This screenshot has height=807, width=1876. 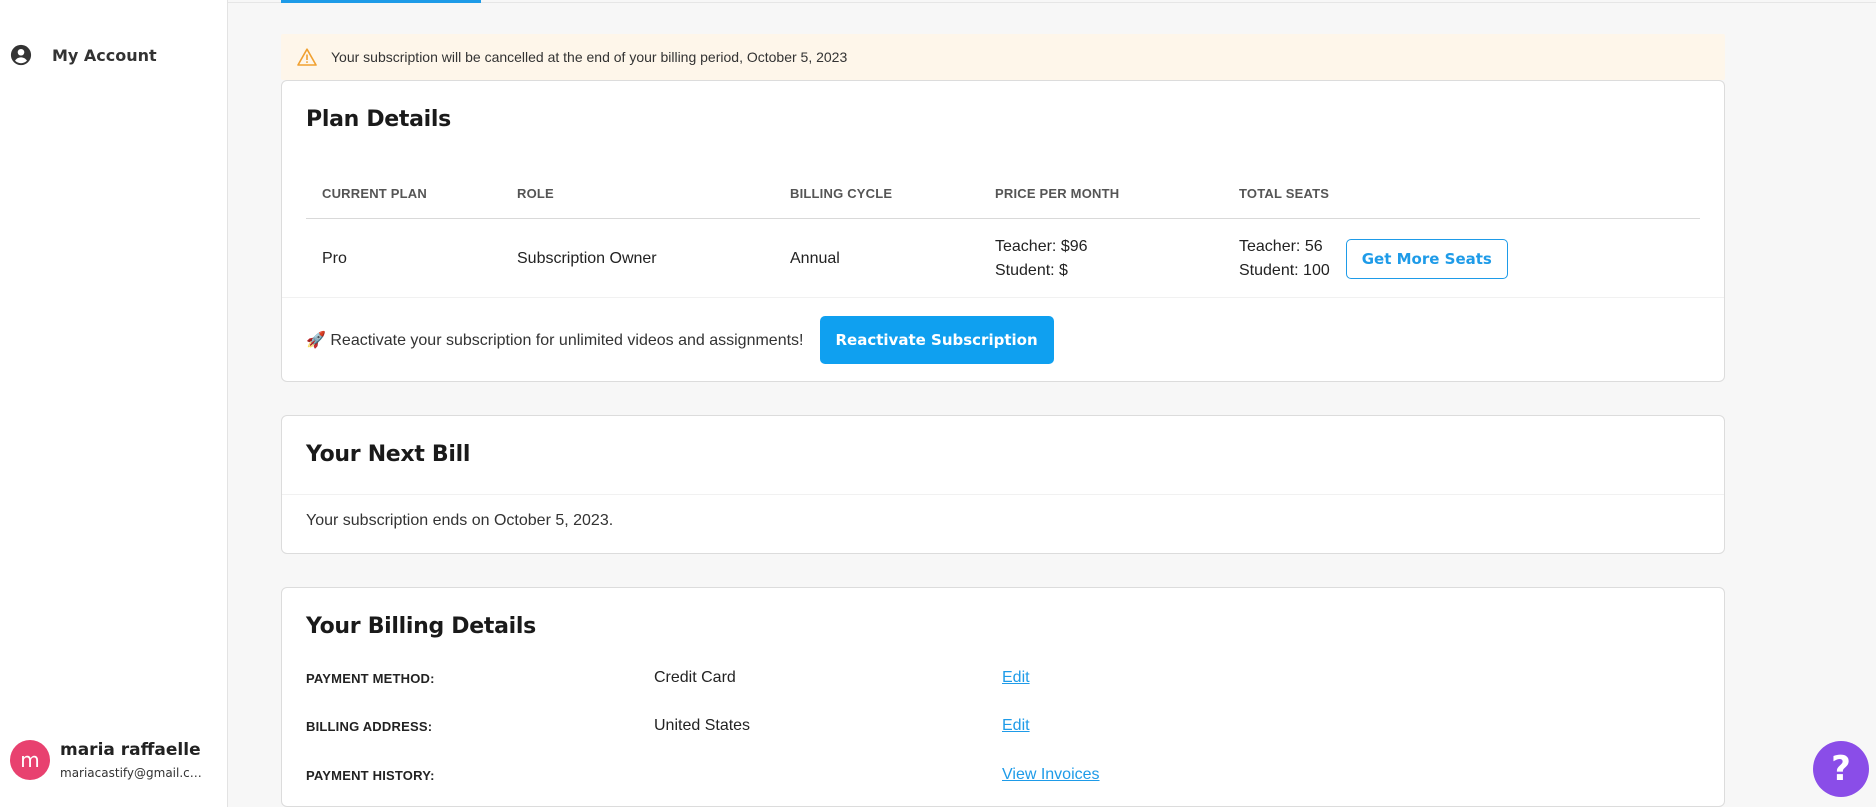 I want to click on header-price-per-month: PRICE PER MONTH, so click(x=1057, y=193).